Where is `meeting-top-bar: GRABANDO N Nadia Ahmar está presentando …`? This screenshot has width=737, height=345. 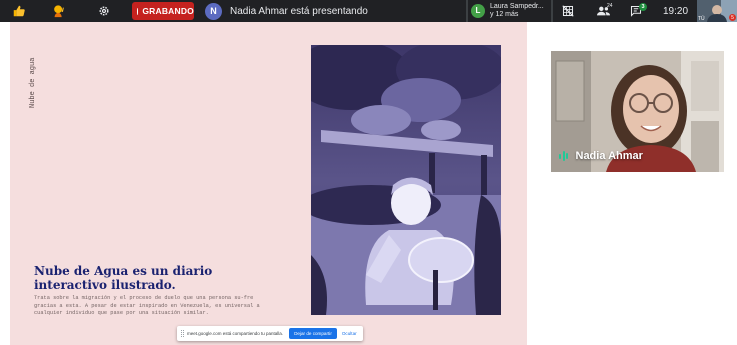
meeting-top-bar: GRABANDO N Nadia Ahmar está presentando … is located at coordinates (368, 11).